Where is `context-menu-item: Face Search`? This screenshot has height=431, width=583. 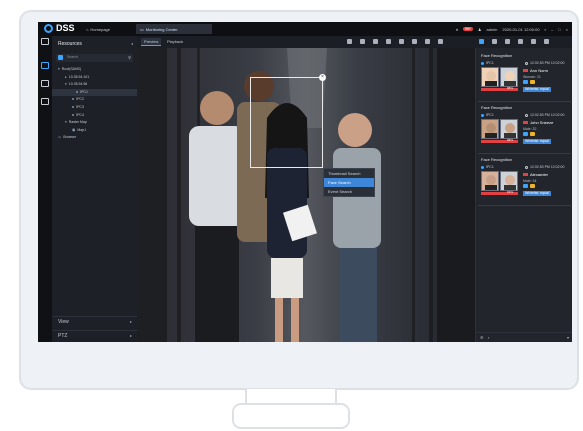 context-menu-item: Face Search is located at coordinates (349, 182).